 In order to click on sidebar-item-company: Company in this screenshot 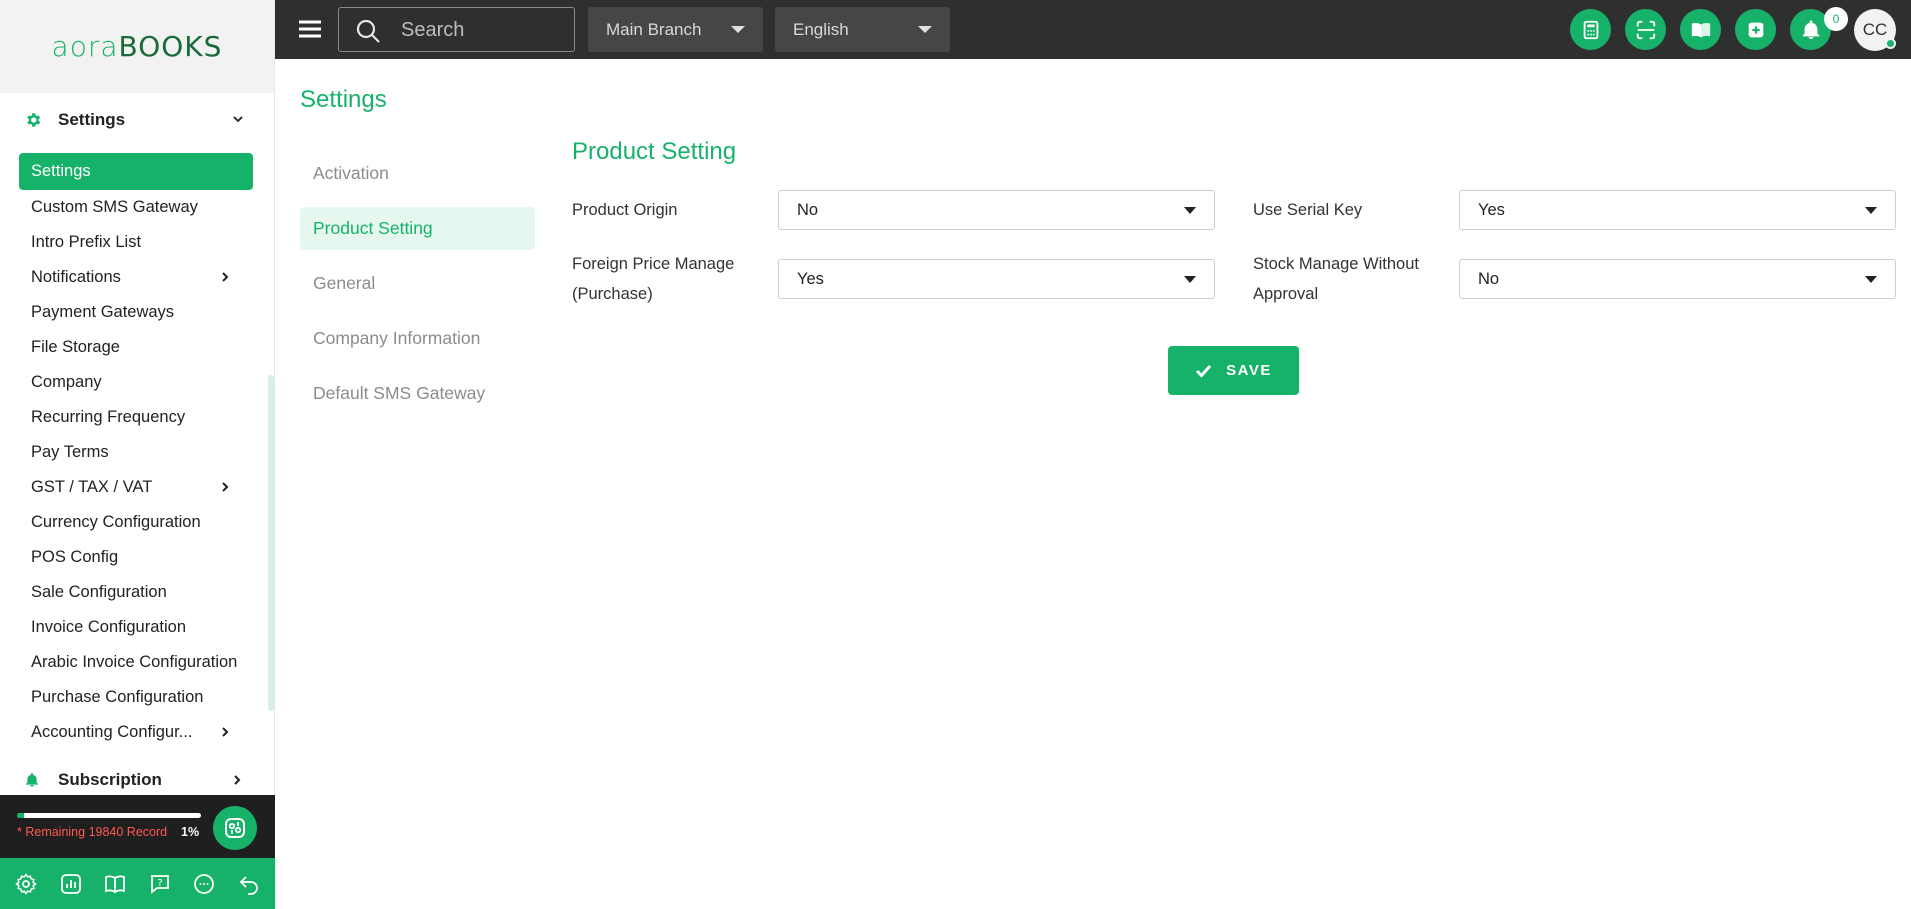, I will do `click(136, 382)`.